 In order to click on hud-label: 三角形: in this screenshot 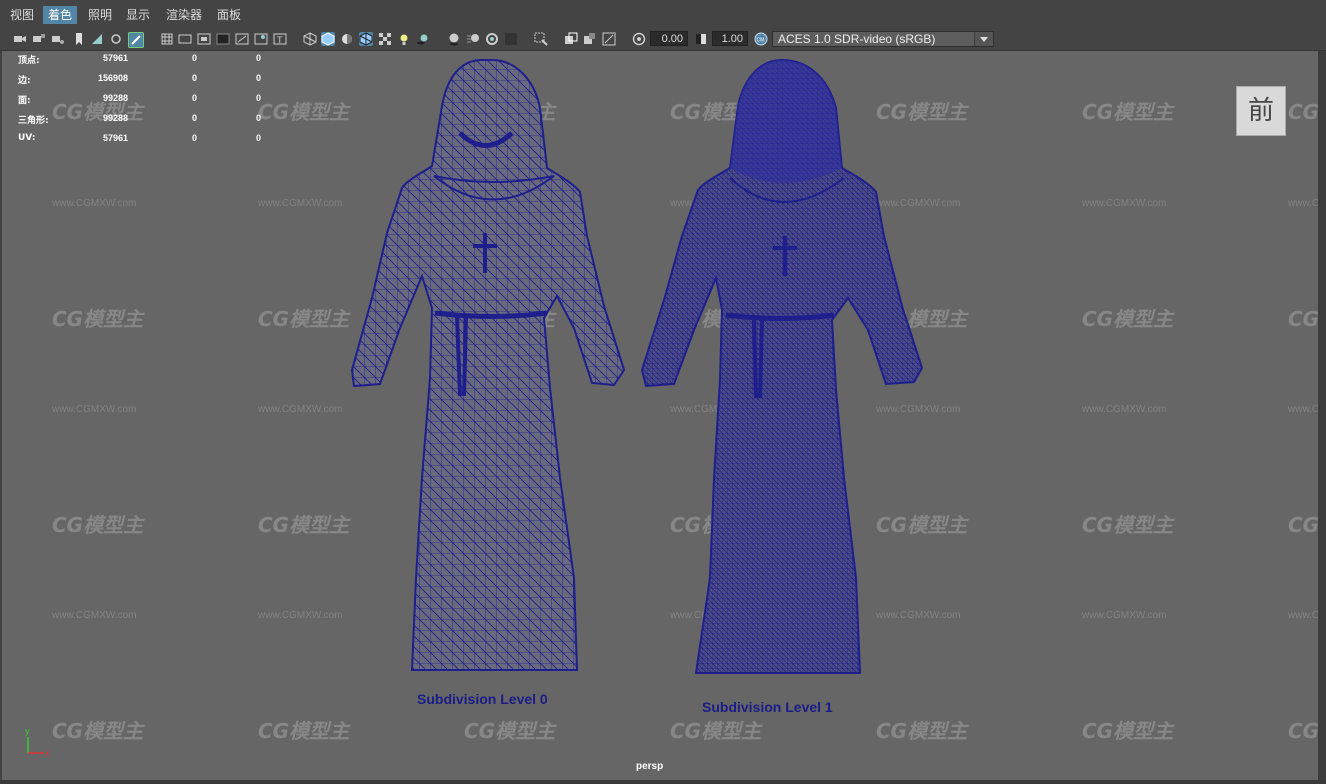, I will do `click(33, 121)`.